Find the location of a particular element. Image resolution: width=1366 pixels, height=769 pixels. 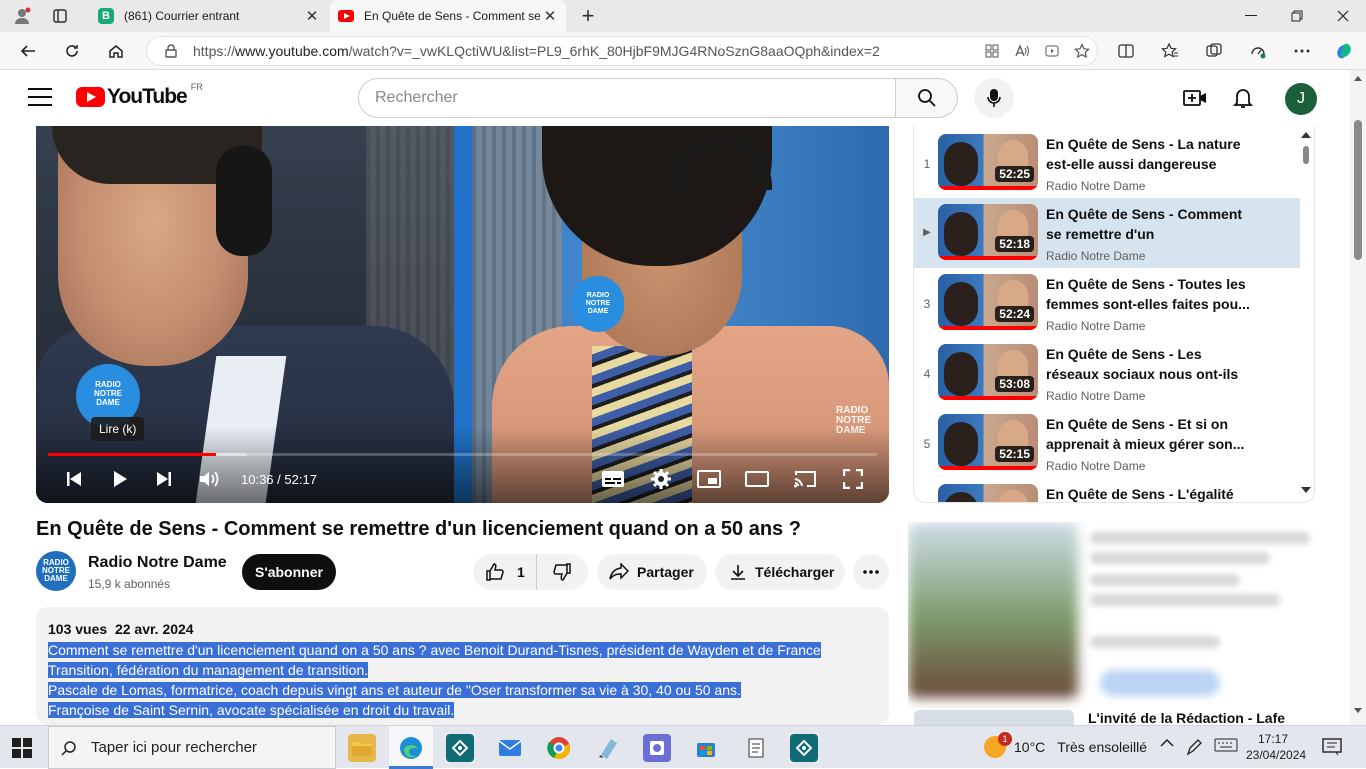

volume-button is located at coordinates (210, 479).